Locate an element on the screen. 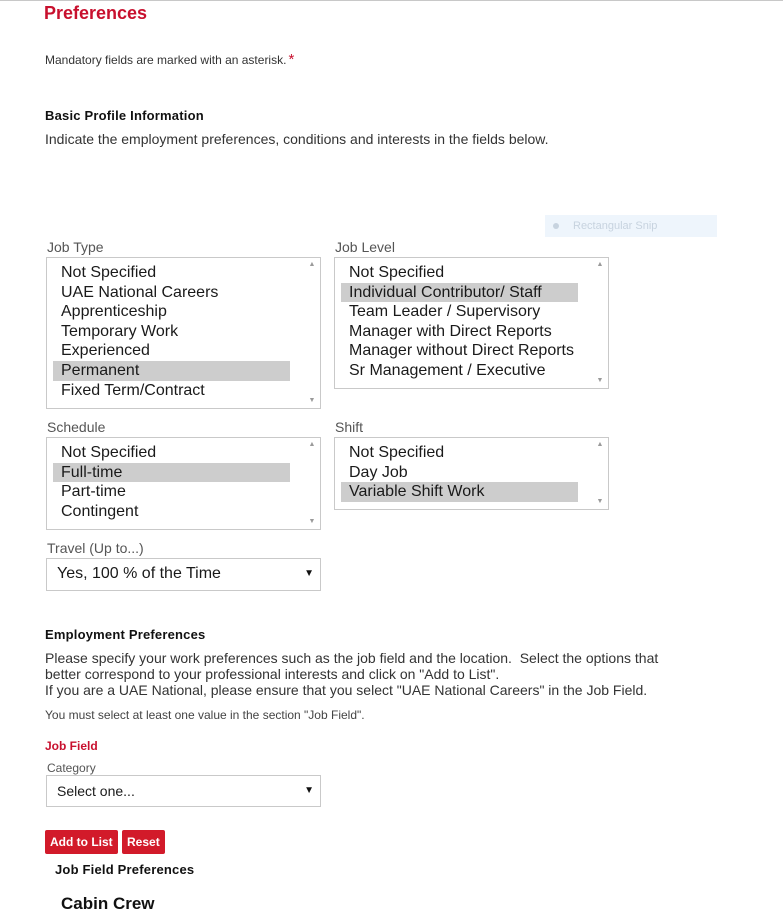 Image resolution: width=783 pixels, height=914 pixels. snip-label: Rectangular Snip is located at coordinates (615, 226).